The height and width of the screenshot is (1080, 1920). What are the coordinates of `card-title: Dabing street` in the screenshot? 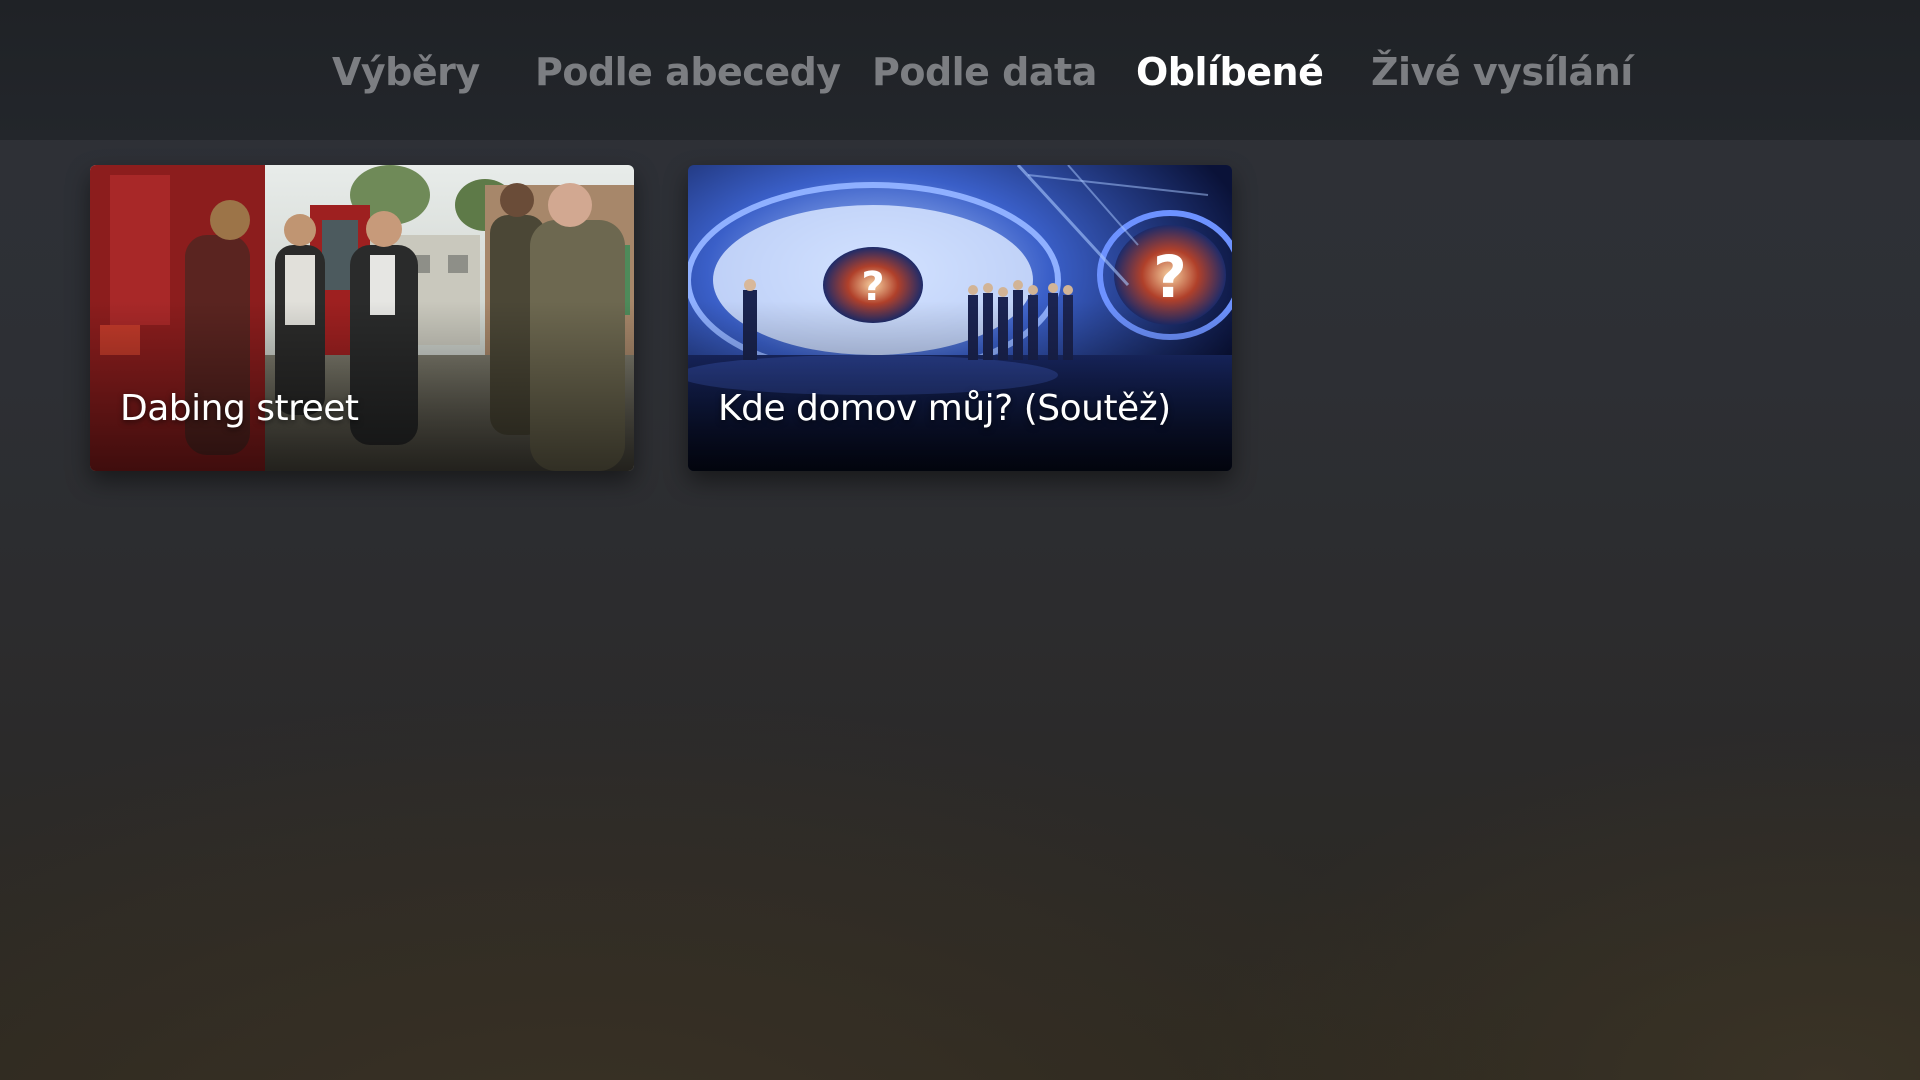 It's located at (239, 408).